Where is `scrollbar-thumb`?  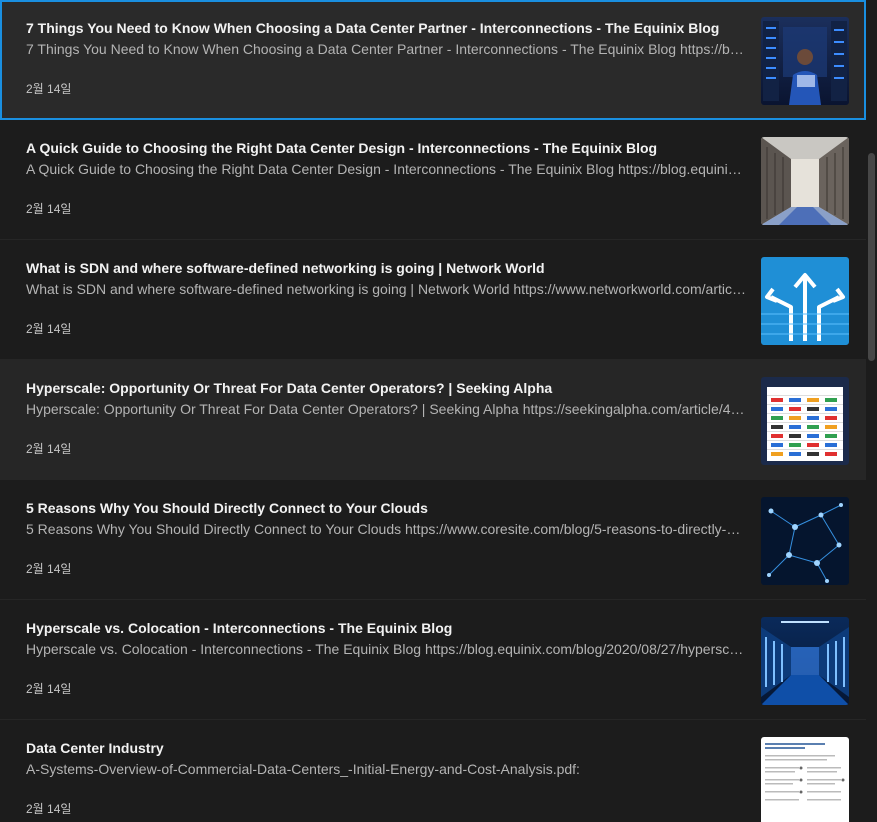 scrollbar-thumb is located at coordinates (871, 257).